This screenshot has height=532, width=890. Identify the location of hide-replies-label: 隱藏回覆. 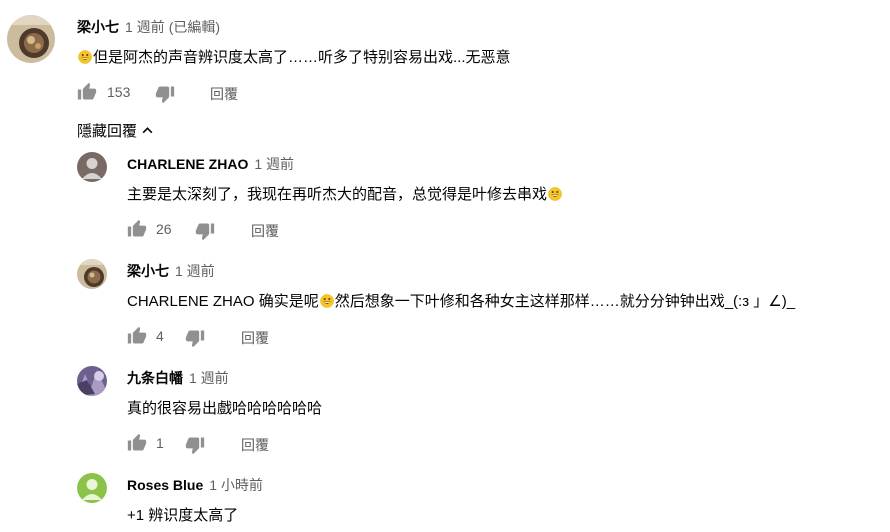
(107, 131).